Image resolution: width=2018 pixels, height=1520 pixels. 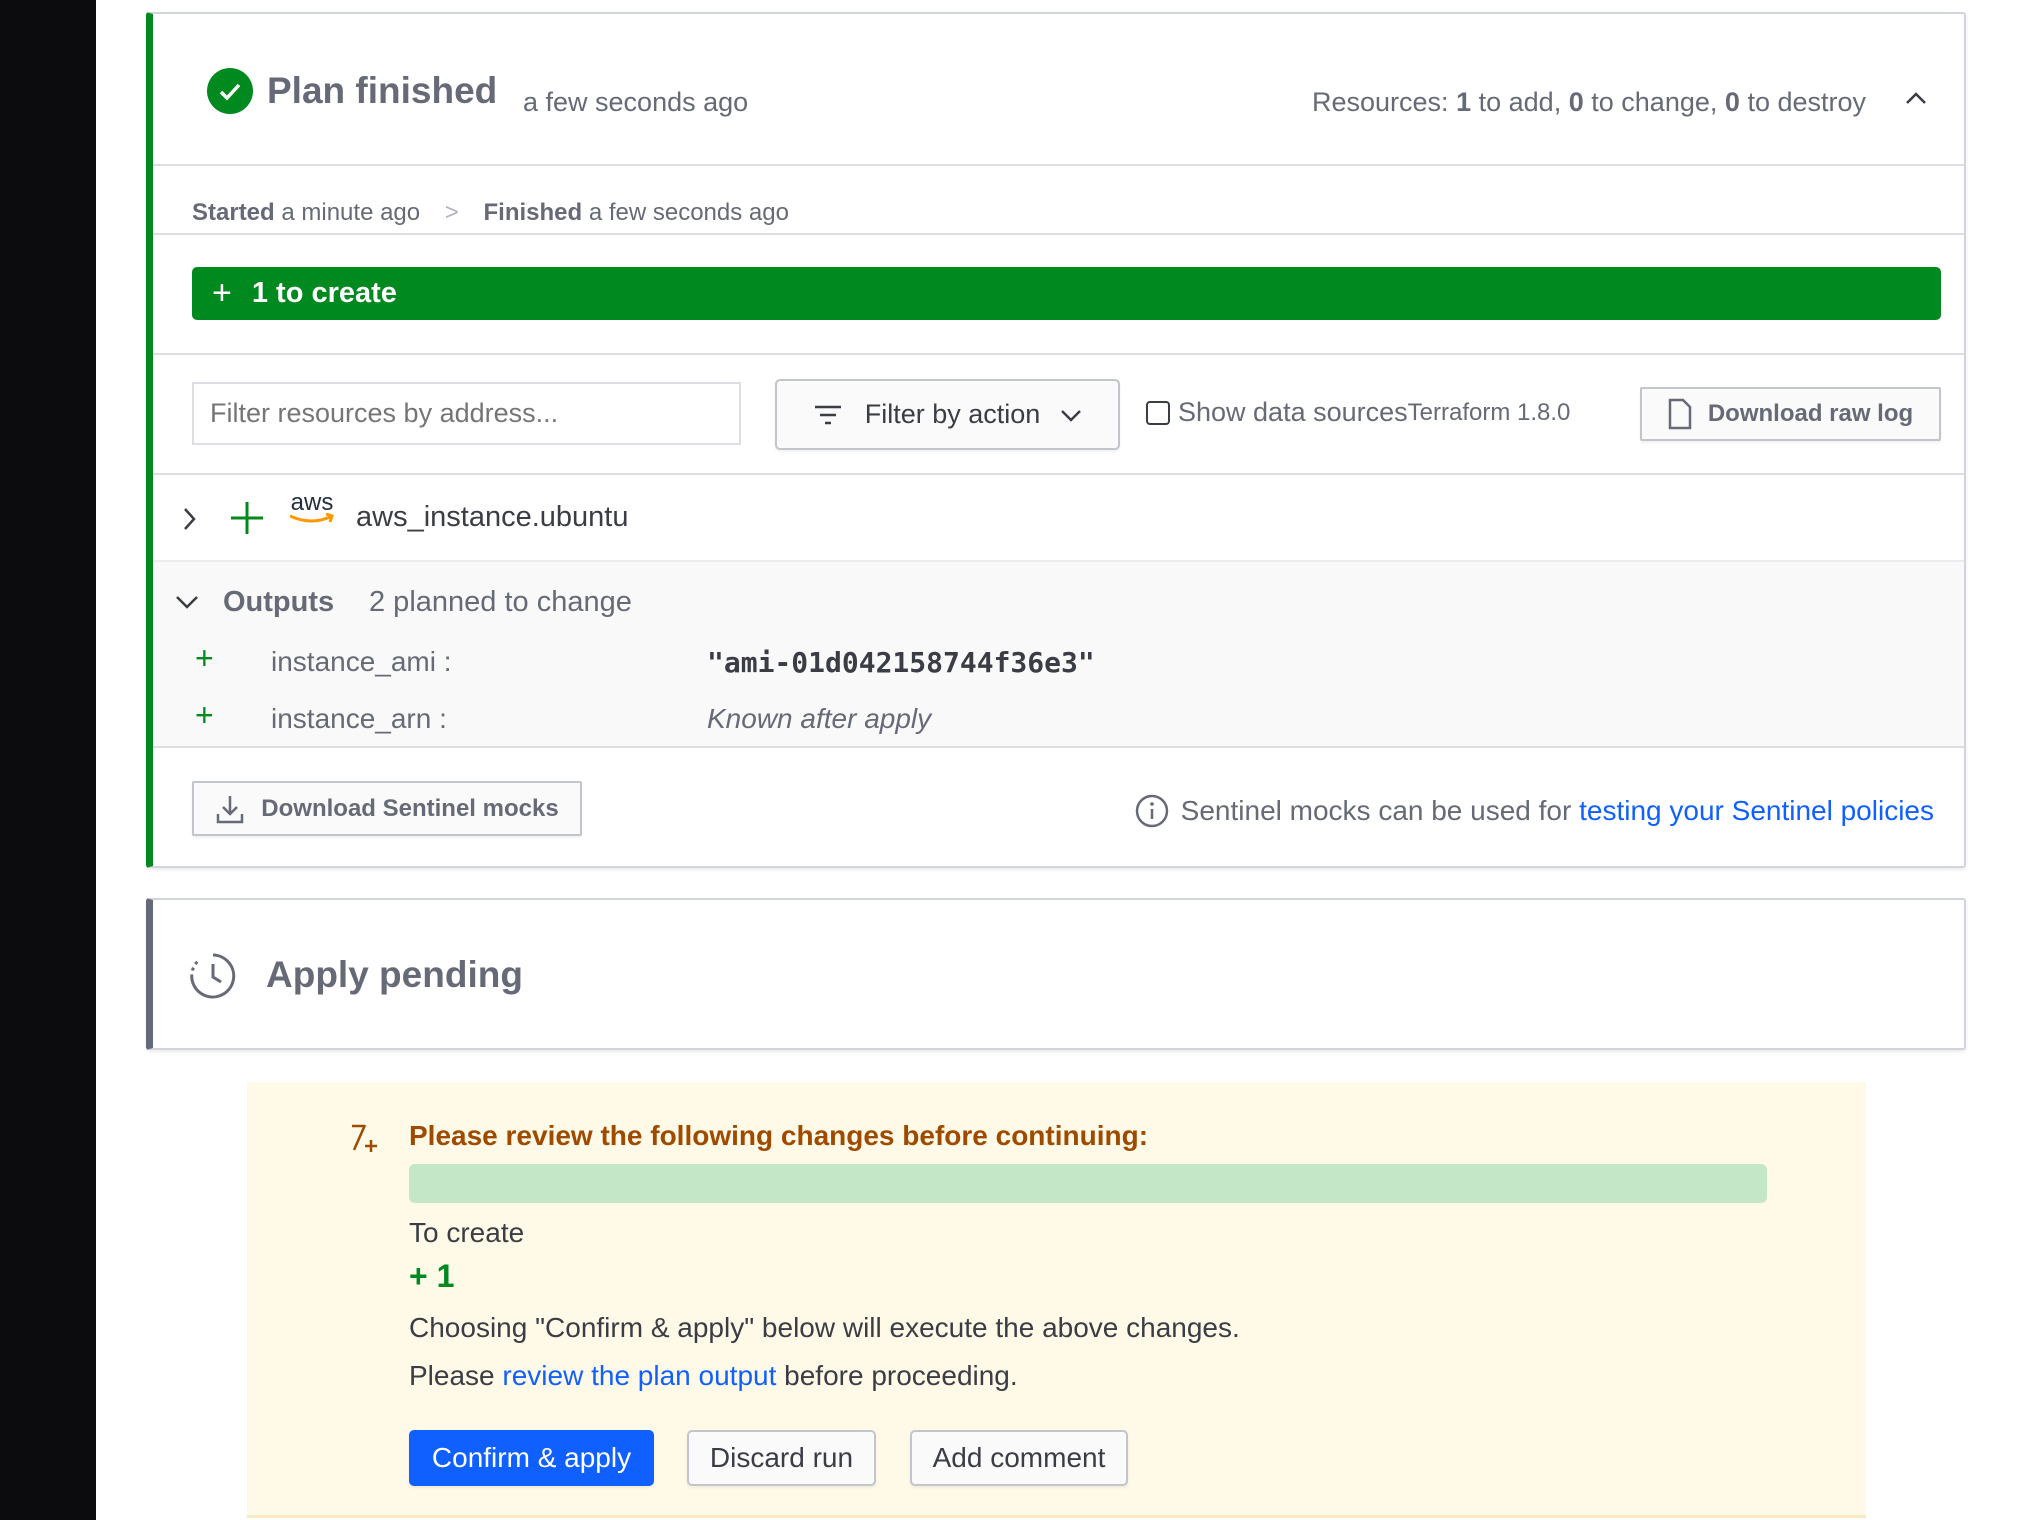 What do you see at coordinates (1056, 974) in the screenshot?
I see `apply-card: Apply pending` at bounding box center [1056, 974].